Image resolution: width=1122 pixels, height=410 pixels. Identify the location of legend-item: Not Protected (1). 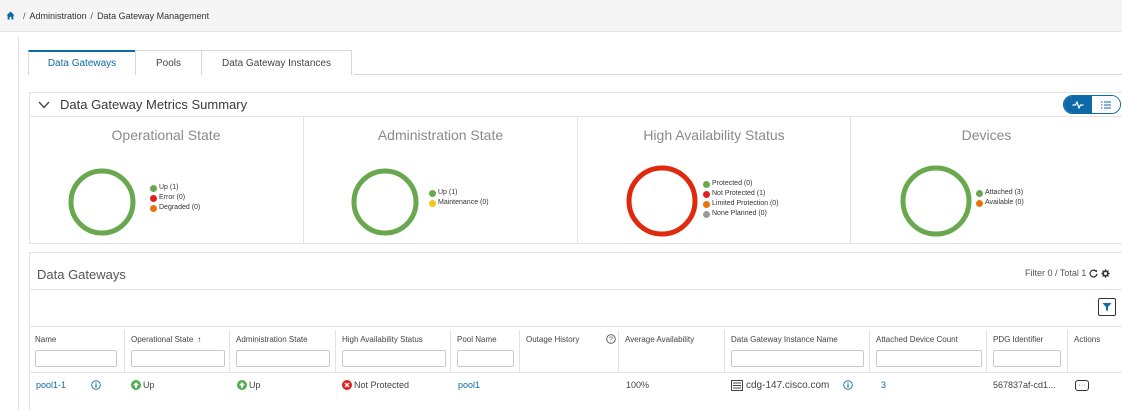
(741, 194).